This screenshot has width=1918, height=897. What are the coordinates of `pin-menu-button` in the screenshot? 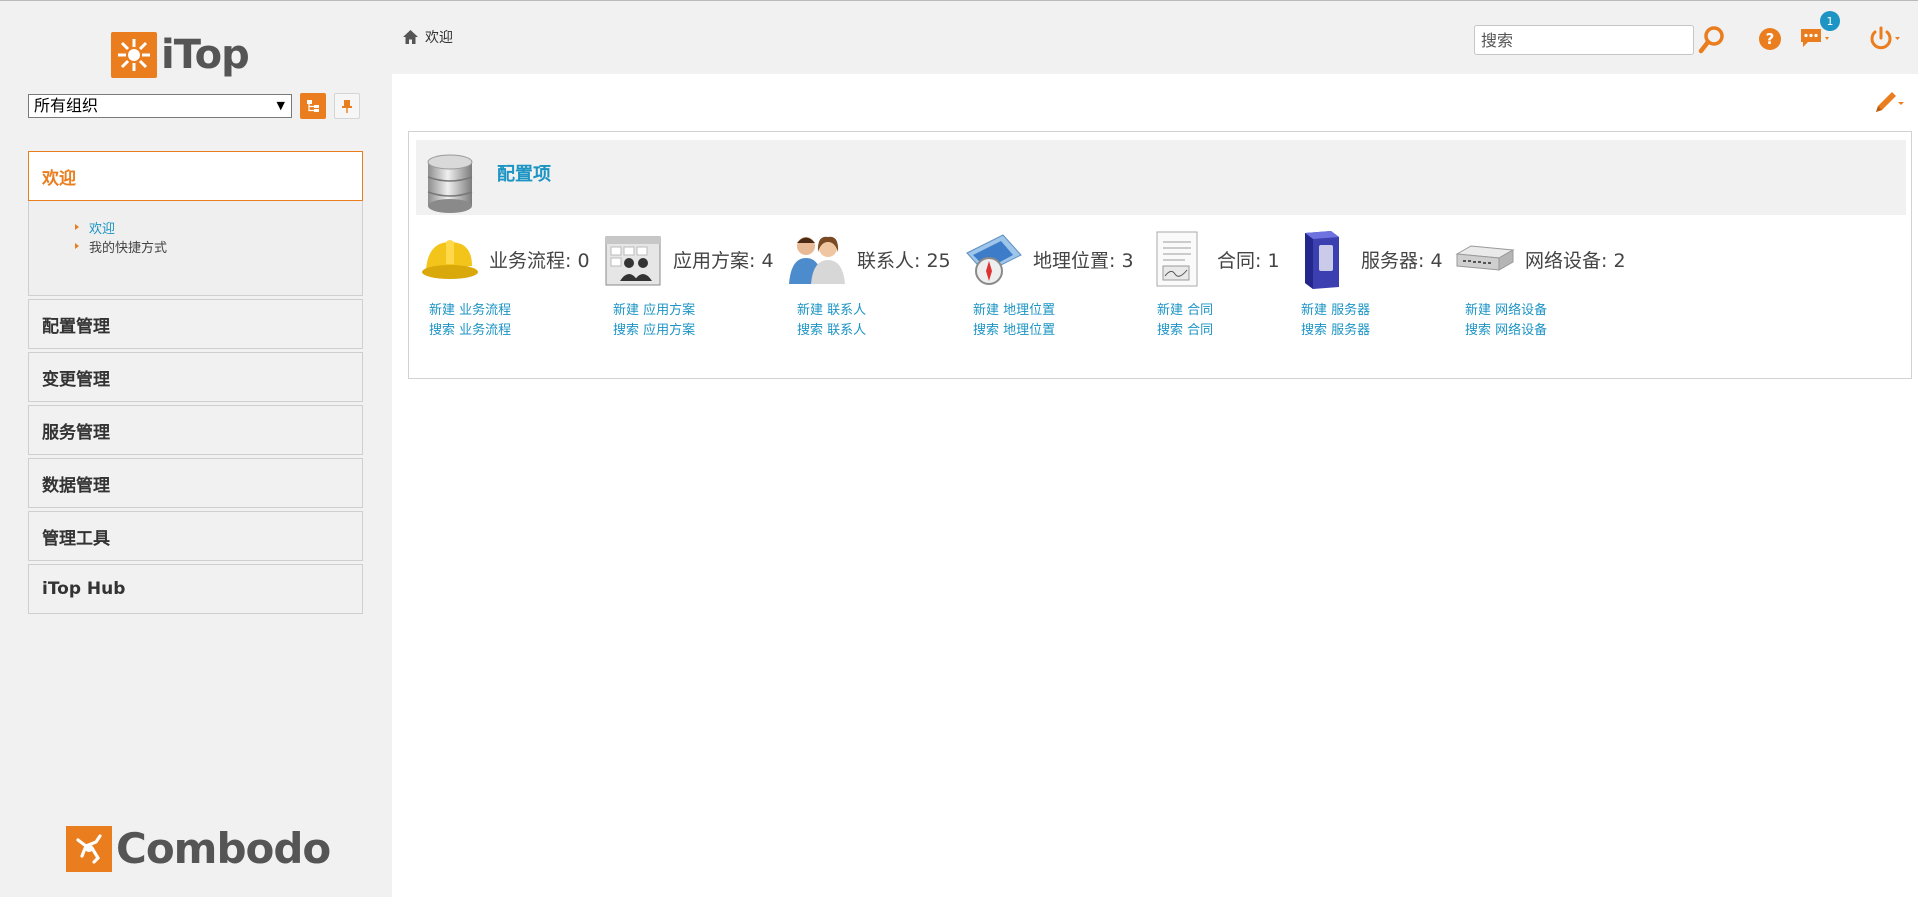 It's located at (347, 106).